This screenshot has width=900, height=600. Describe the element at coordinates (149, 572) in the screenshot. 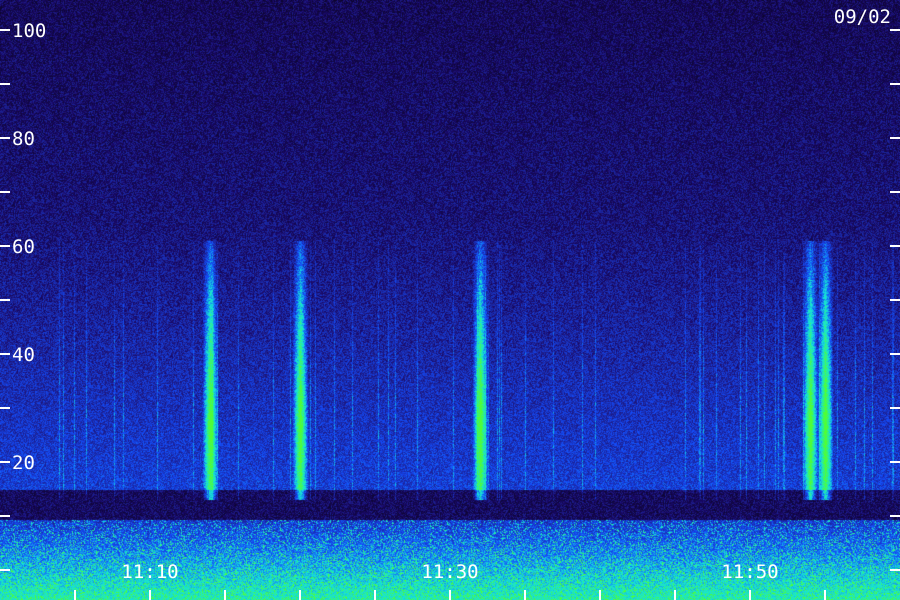

I see `x-tick-label: 11:10` at that location.